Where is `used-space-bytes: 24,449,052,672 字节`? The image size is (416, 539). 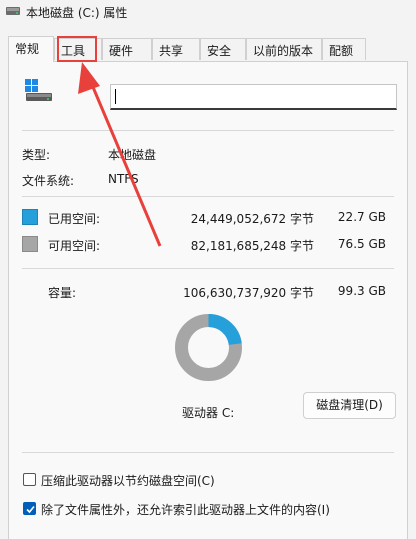
used-space-bytes: 24,449,052,672 字节 is located at coordinates (252, 219).